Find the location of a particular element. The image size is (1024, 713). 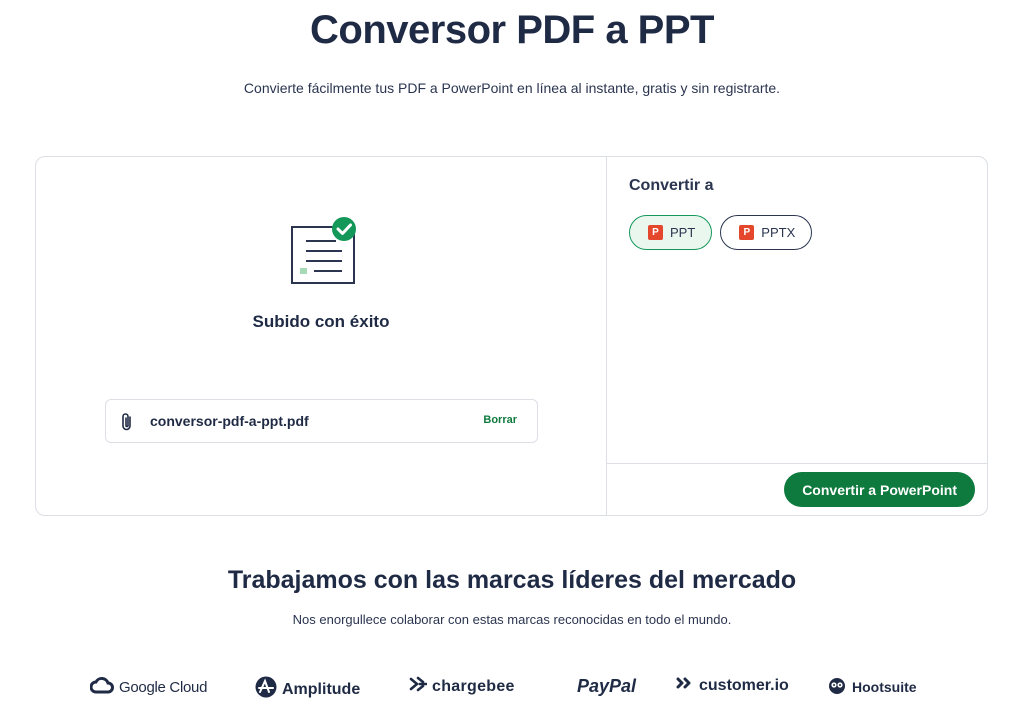

uploaded-file-row: conversor-pdf-a-ppt.pdf Borrar is located at coordinates (321, 421).